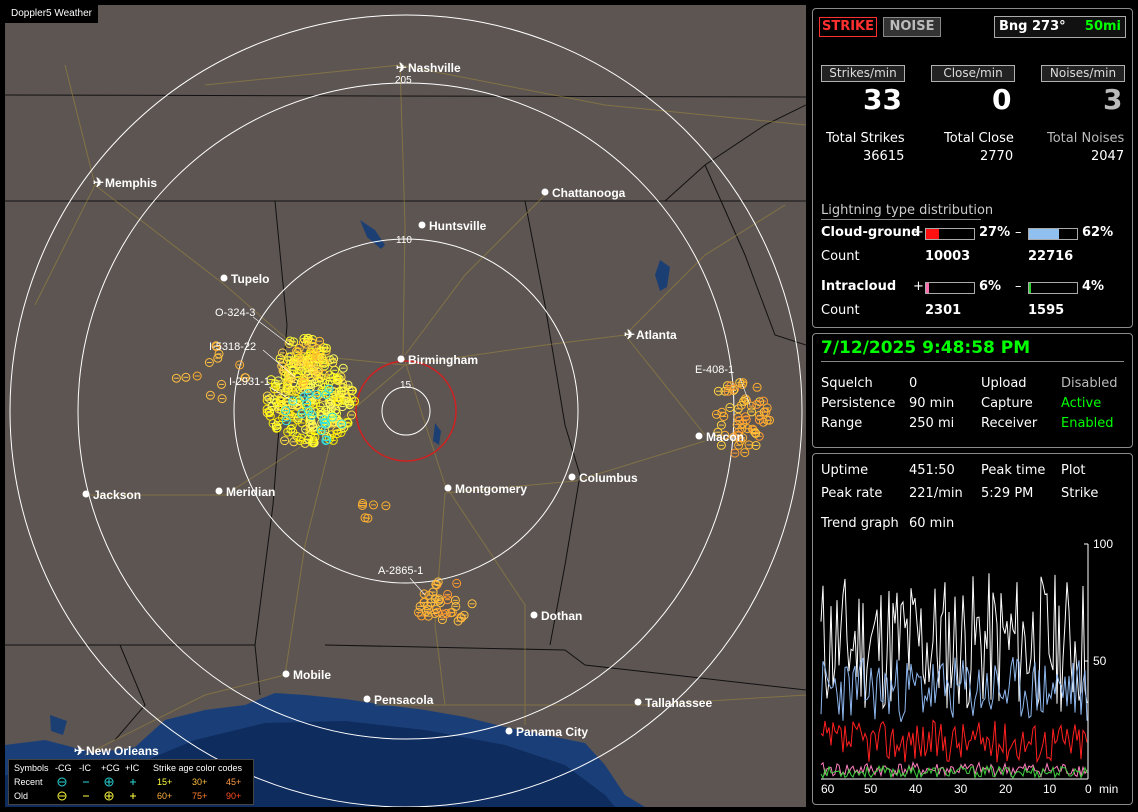 The height and width of the screenshot is (812, 1138). Describe the element at coordinates (990, 286) in the screenshot. I see `ic-positive-percent: 6%` at that location.